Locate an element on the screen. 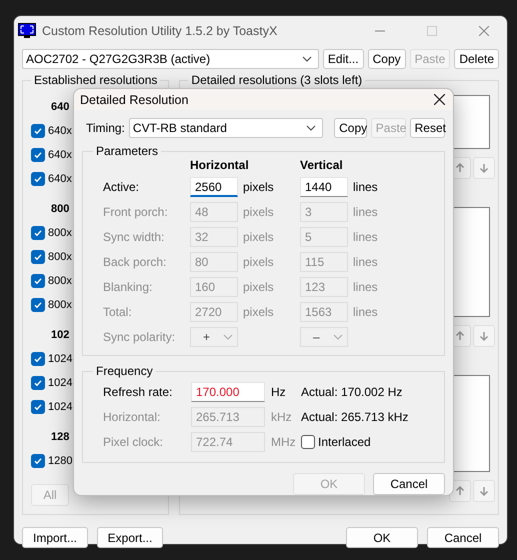 This screenshot has height=560, width=517. field-label: Refresh rate: is located at coordinates (138, 392).